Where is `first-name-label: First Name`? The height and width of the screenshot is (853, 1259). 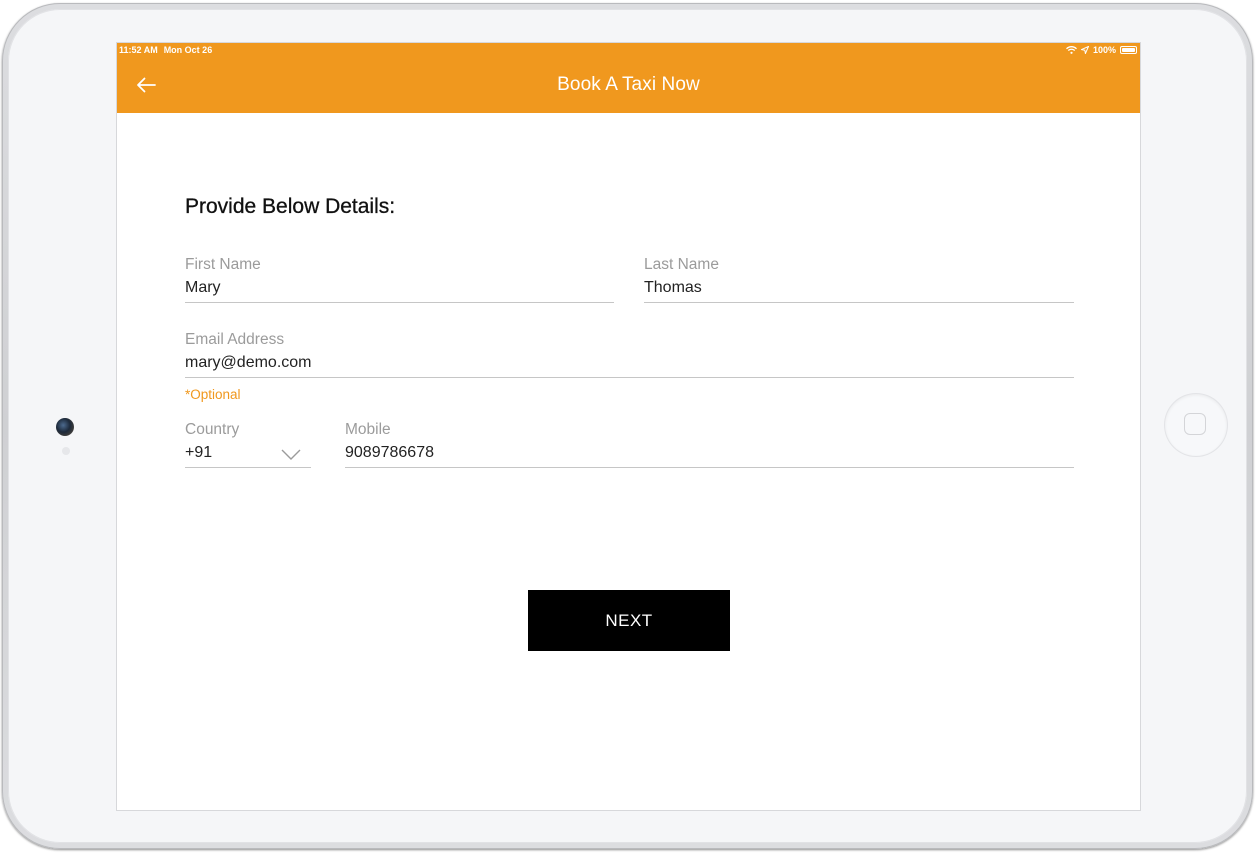 first-name-label: First Name is located at coordinates (223, 264).